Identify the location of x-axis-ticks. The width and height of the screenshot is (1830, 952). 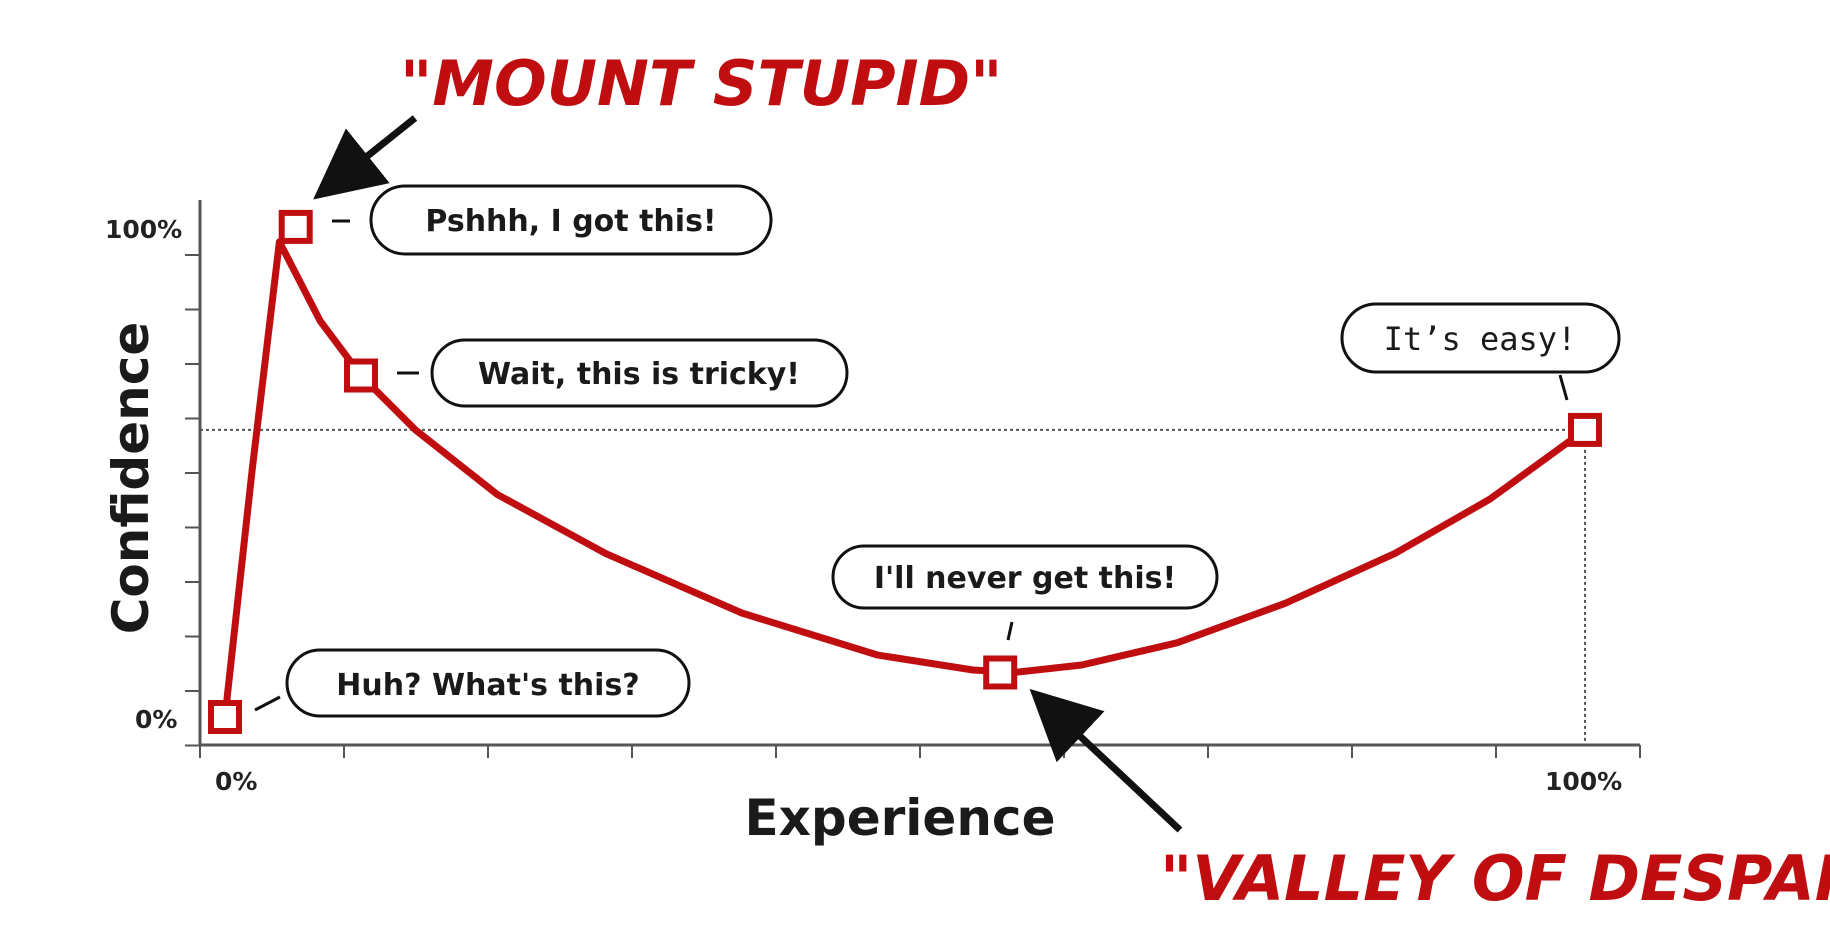
(920, 751).